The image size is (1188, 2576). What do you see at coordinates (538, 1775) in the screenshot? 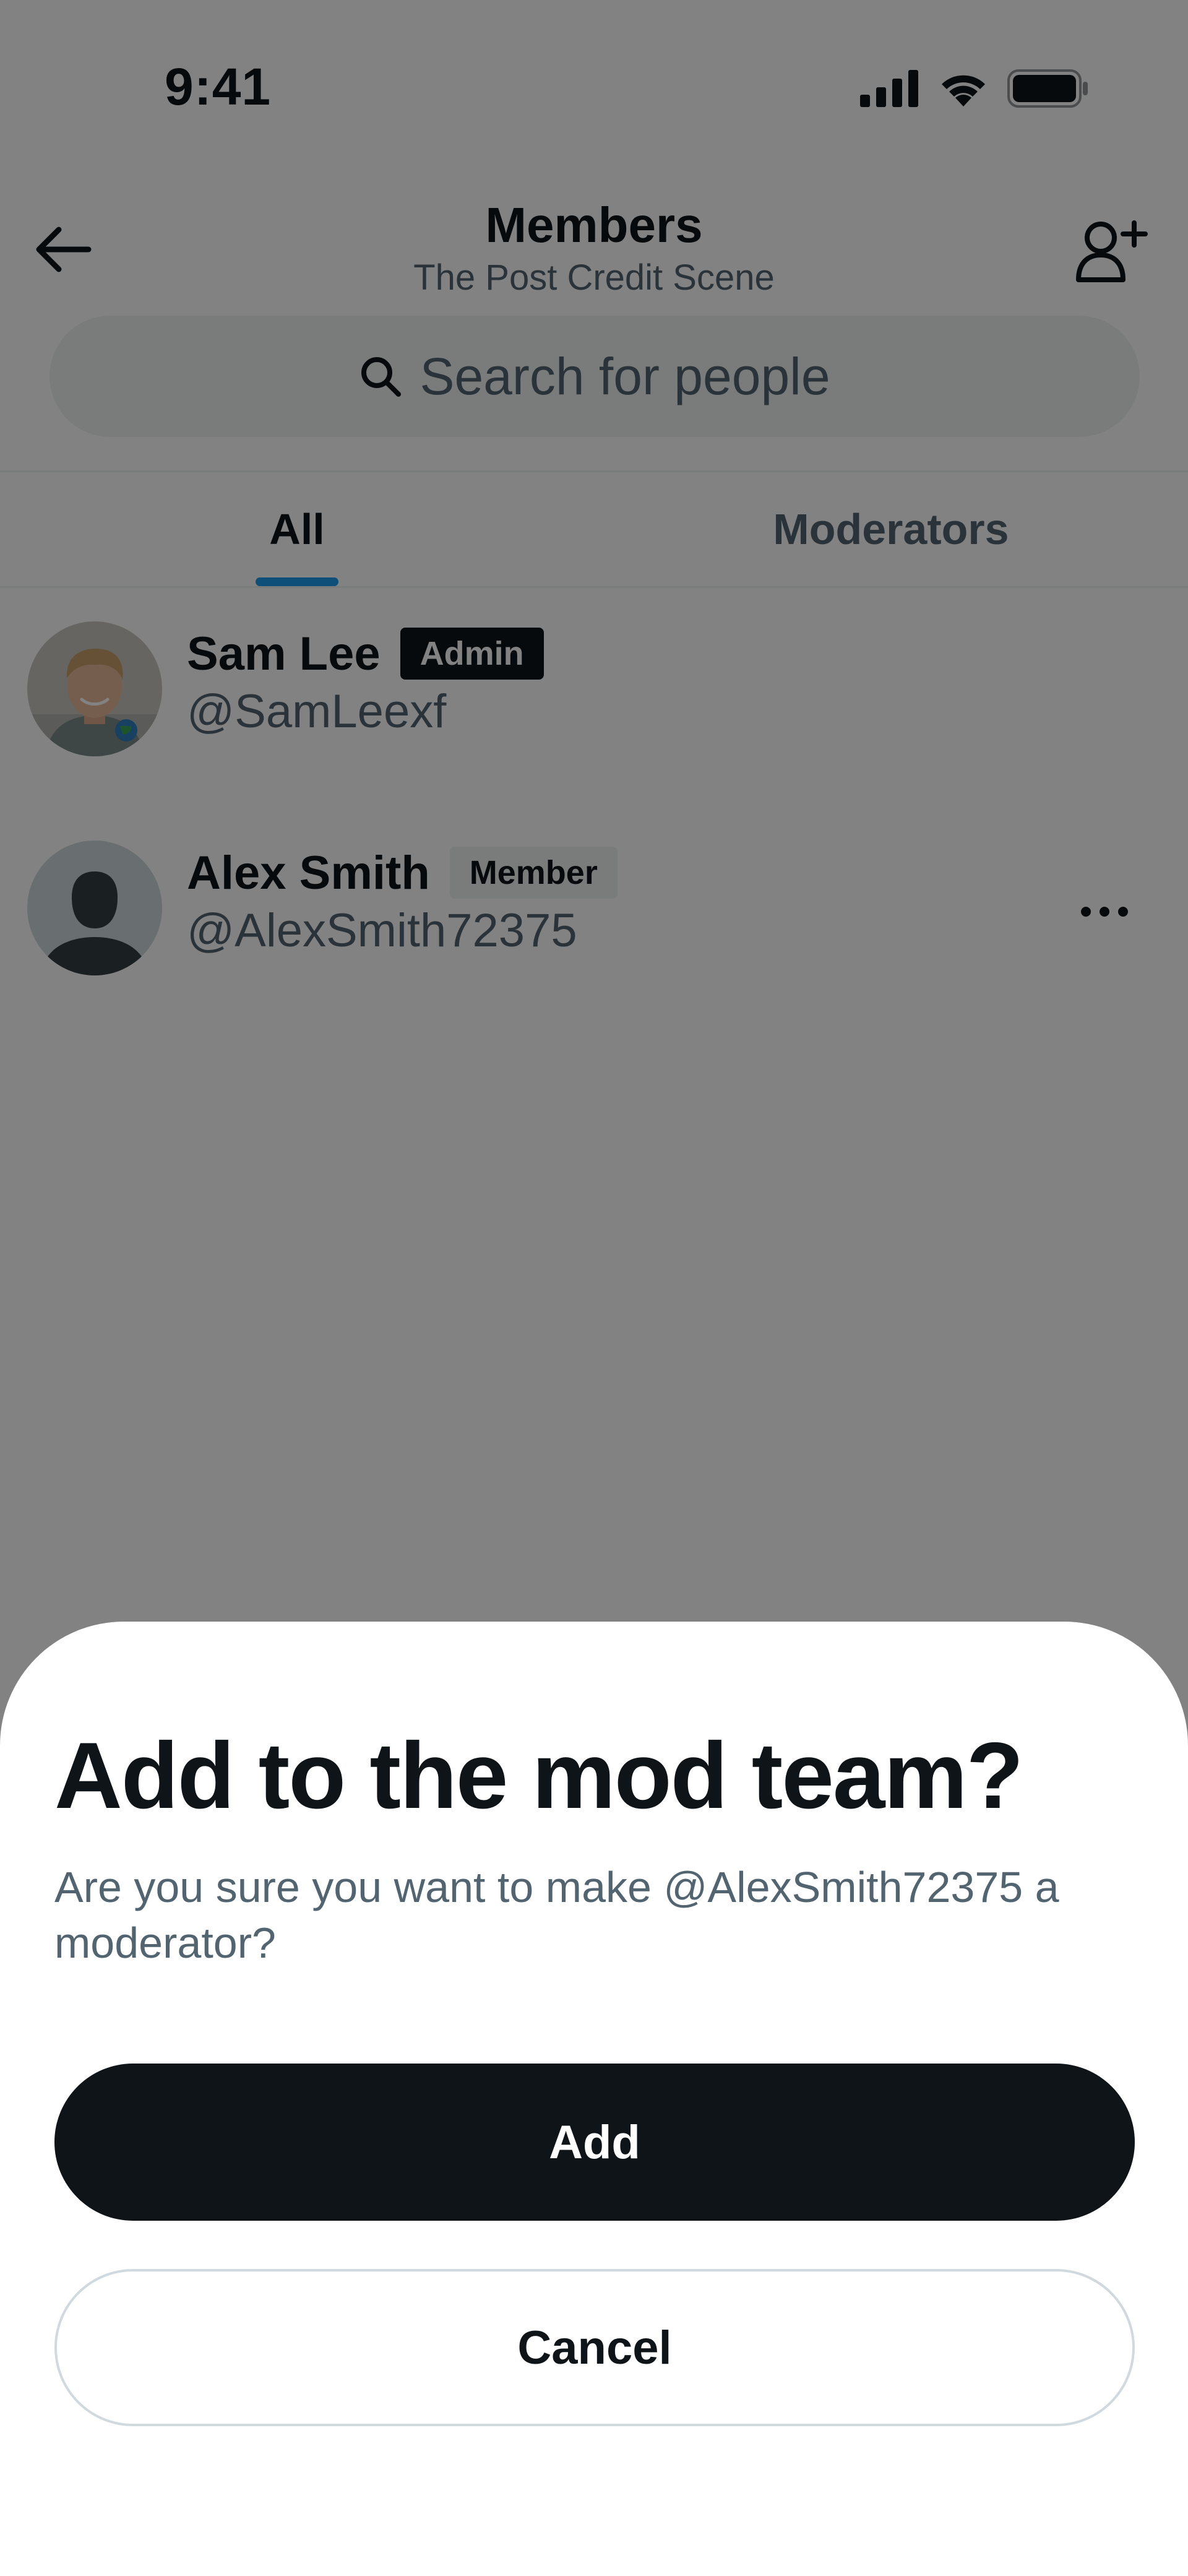
I see `dialog-title: Add to the mod team?` at bounding box center [538, 1775].